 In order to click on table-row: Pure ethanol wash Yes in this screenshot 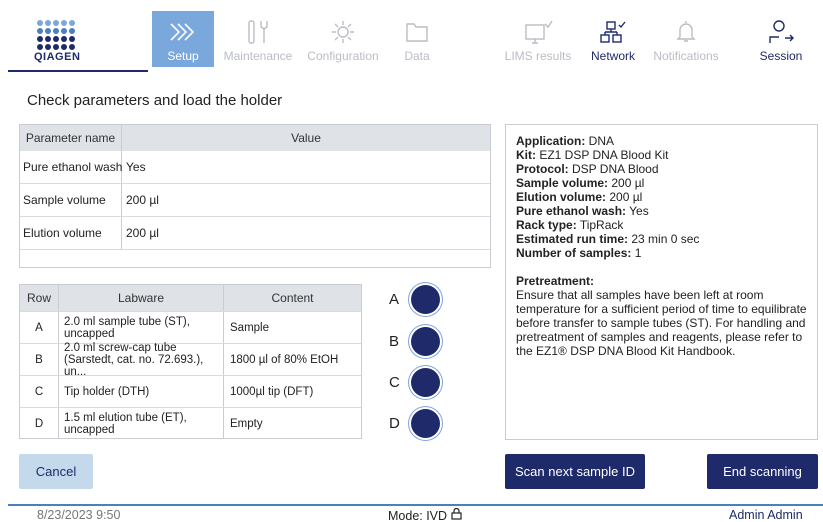, I will do `click(255, 167)`.